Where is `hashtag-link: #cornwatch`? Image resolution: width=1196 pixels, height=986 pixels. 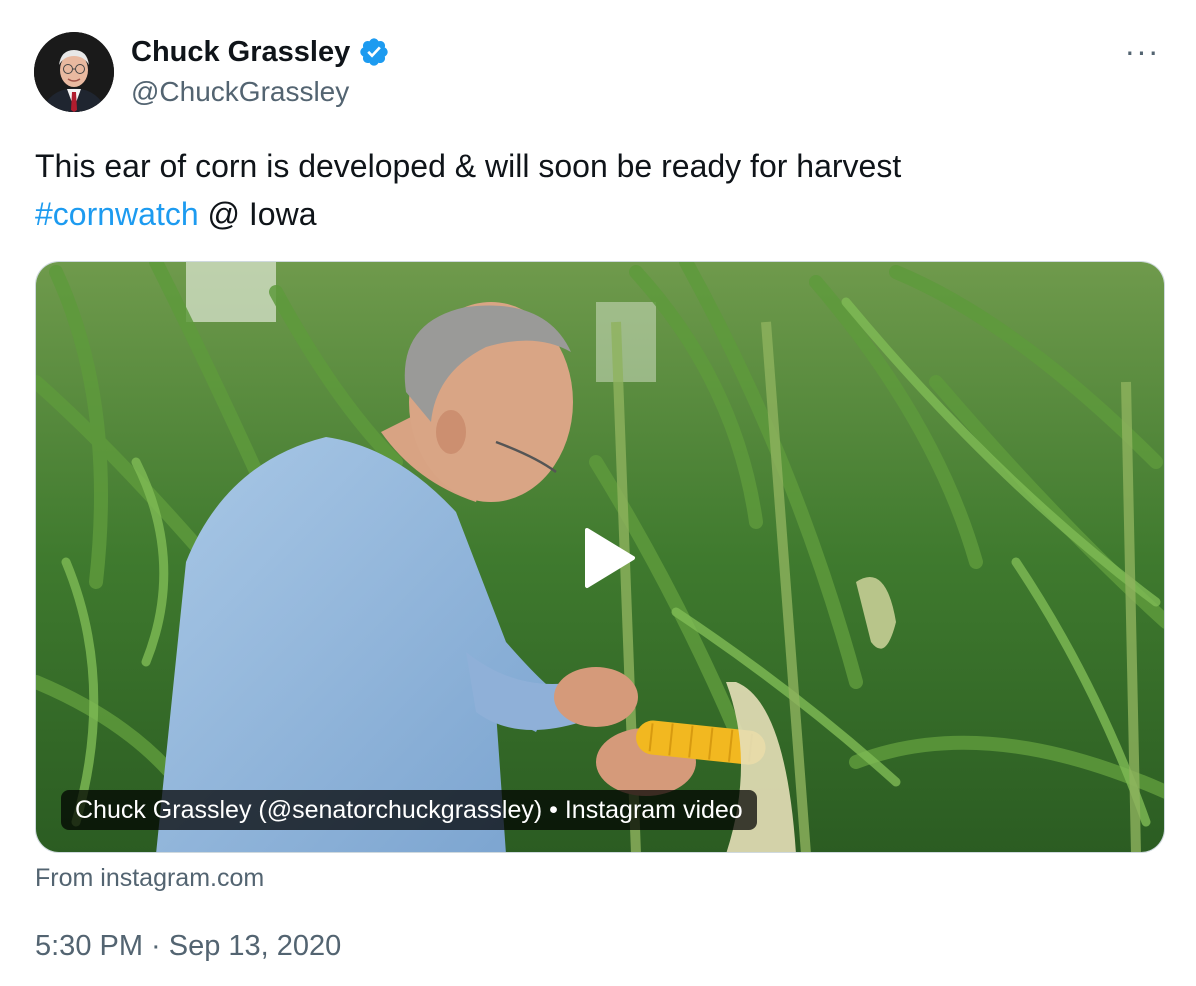
hashtag-link: #cornwatch is located at coordinates (117, 214).